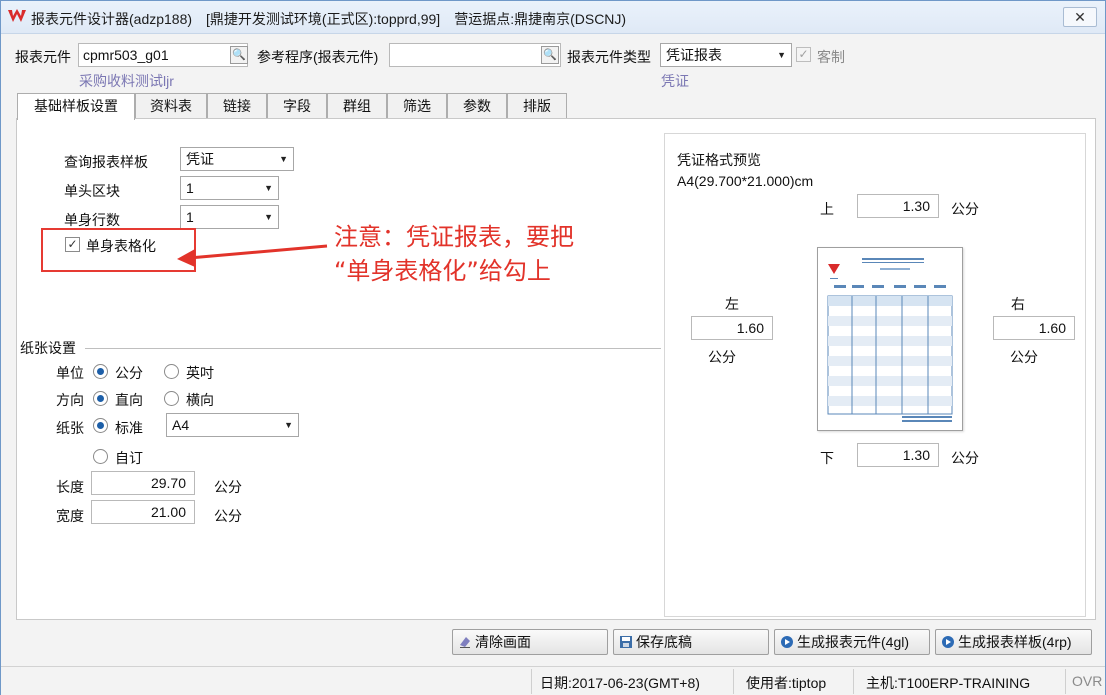  I want to click on unit-cm-label: 公分, so click(129, 373).